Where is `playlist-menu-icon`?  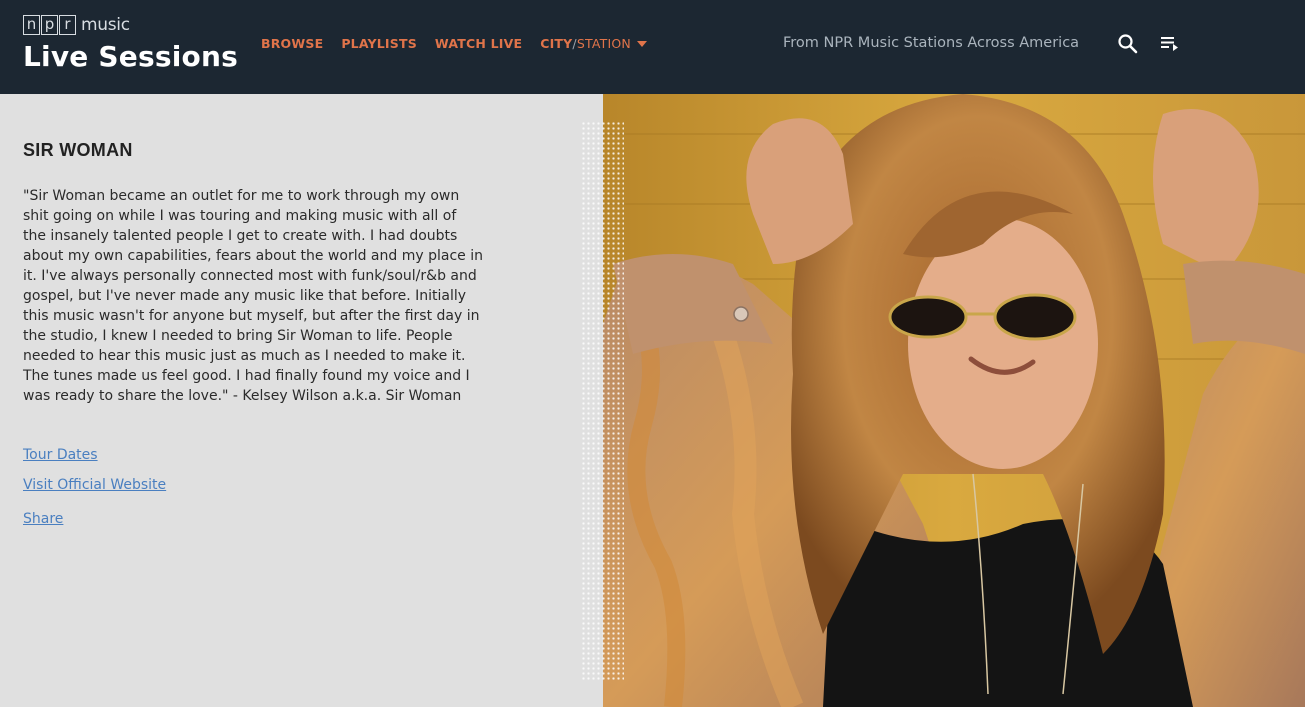 playlist-menu-icon is located at coordinates (1170, 44).